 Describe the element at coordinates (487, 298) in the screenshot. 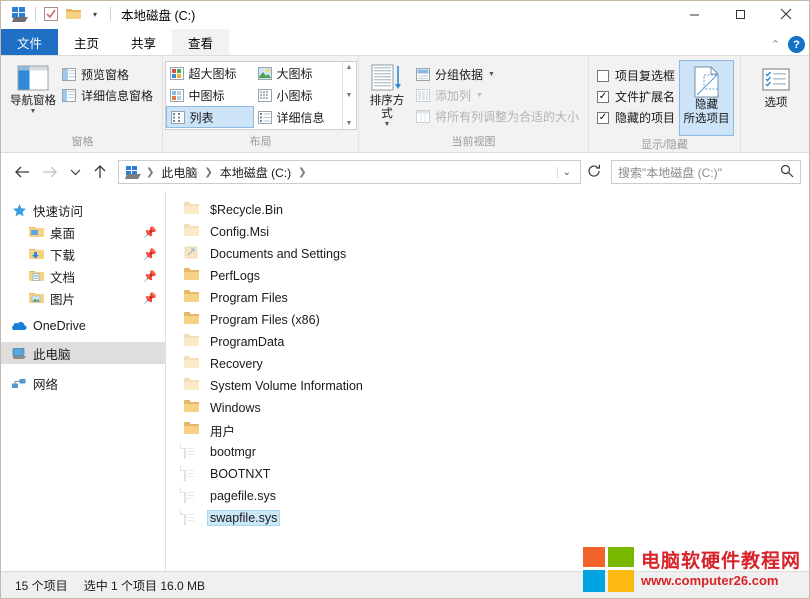

I see `list-item: Program Files` at that location.